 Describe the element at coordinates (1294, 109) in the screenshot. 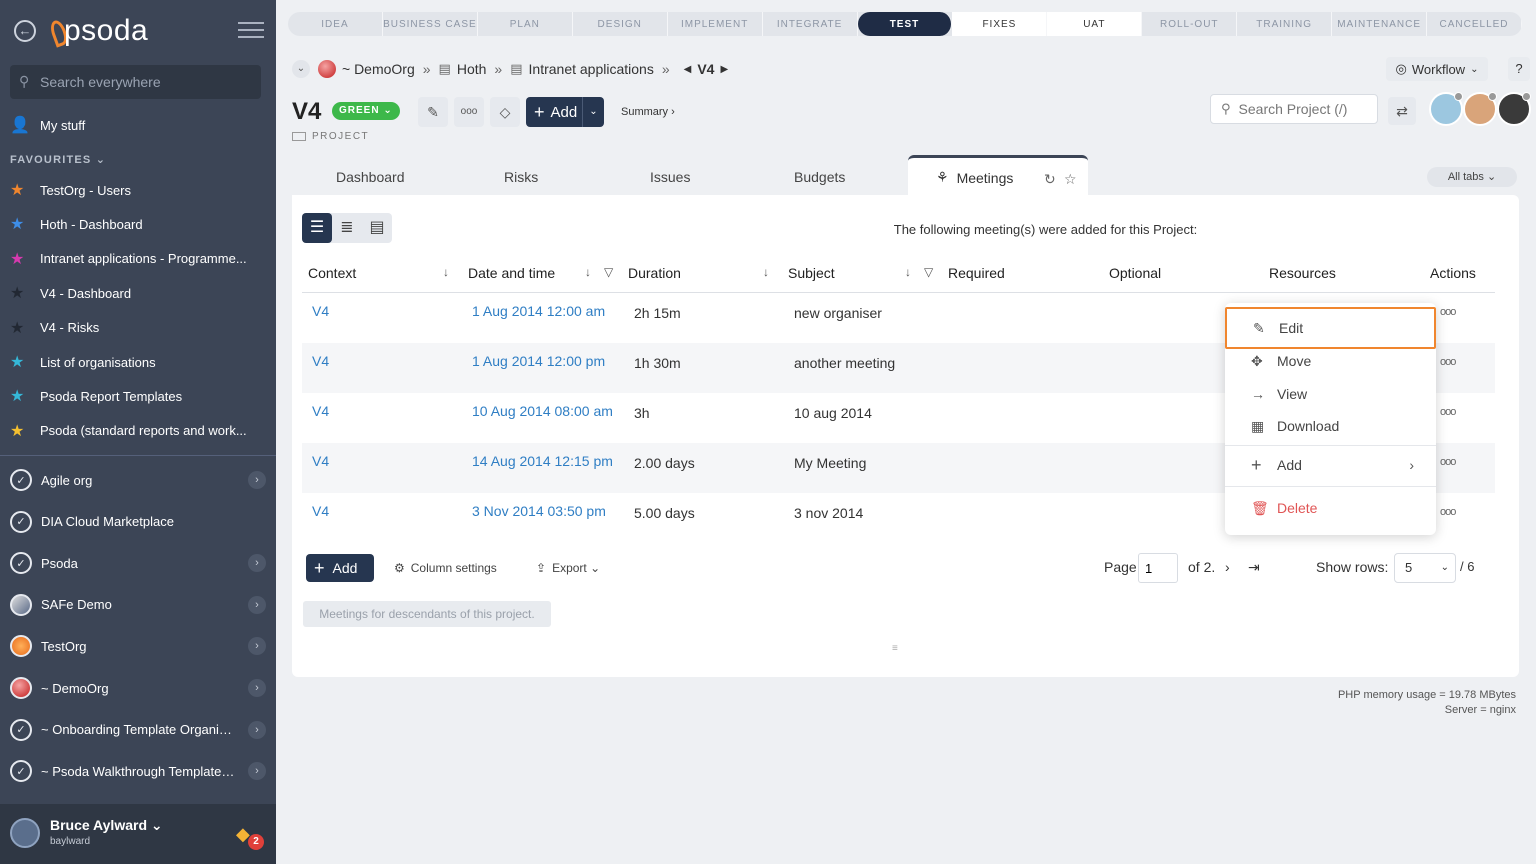

I see `project-search: ⚲ Search Project (/)` at that location.